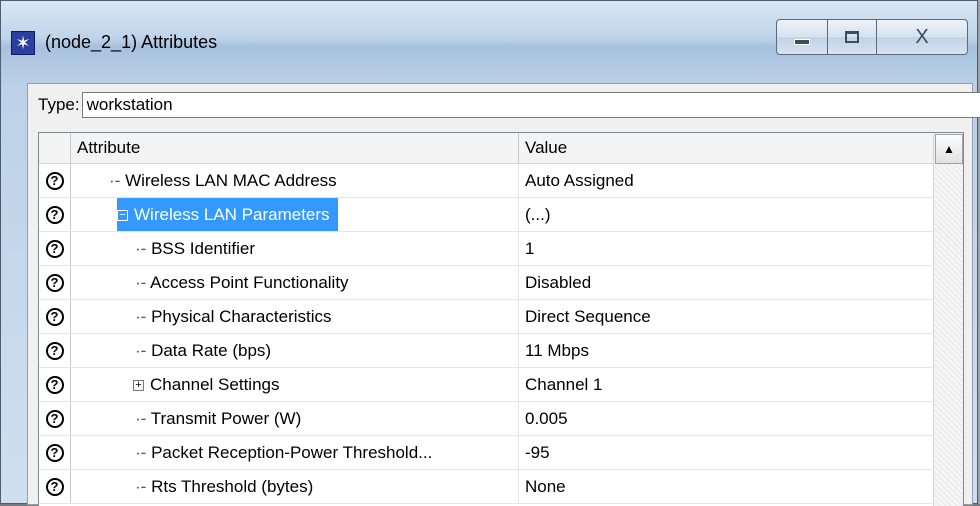  Describe the element at coordinates (726, 214) in the screenshot. I see `attribute-value: (...)` at that location.